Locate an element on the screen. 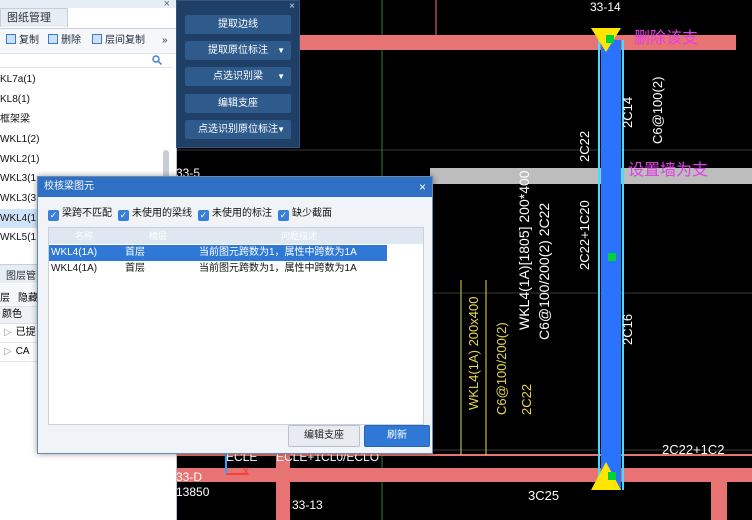 This screenshot has height=520, width=752. list-item: KL7a(1) is located at coordinates (82, 79).